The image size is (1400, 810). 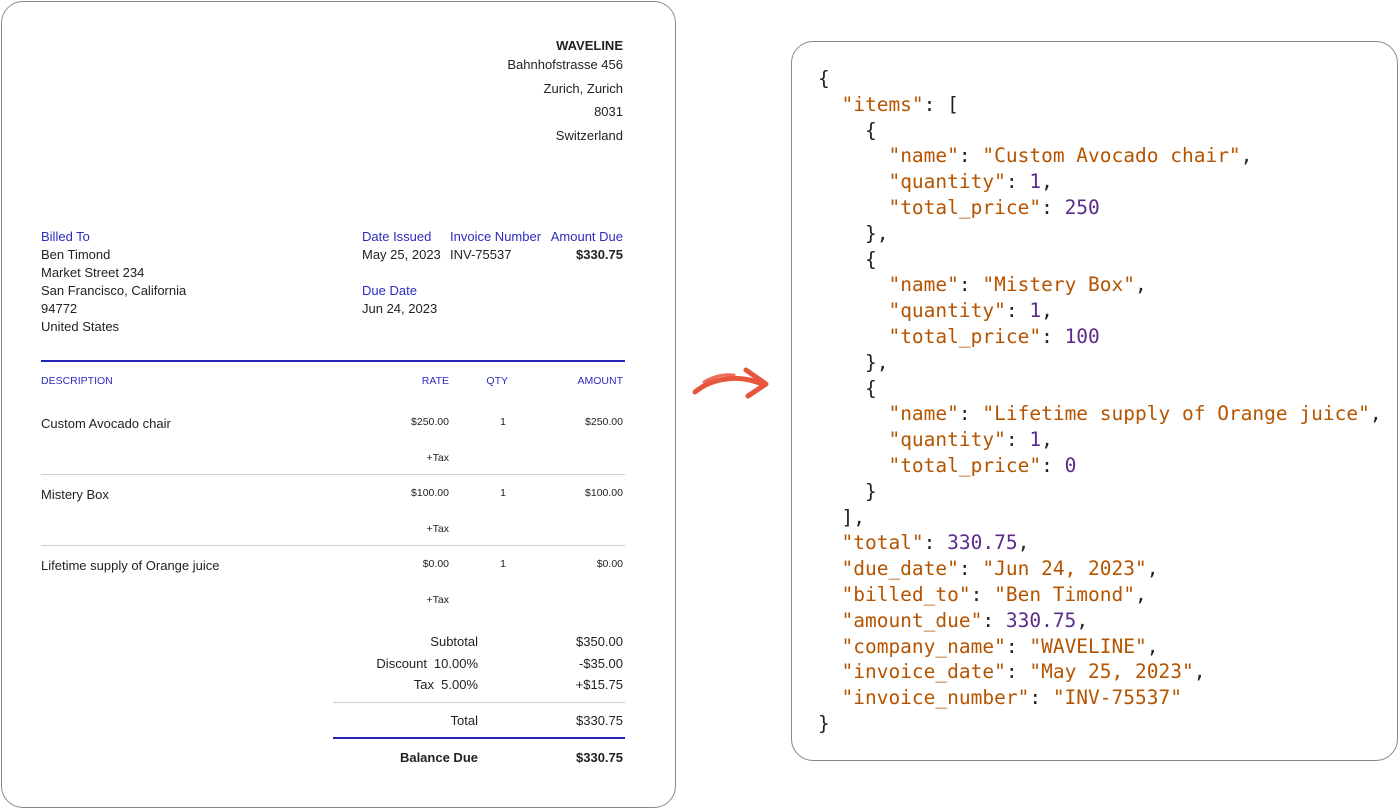 I want to click on discount-rate: 10.00%, so click(x=455, y=663).